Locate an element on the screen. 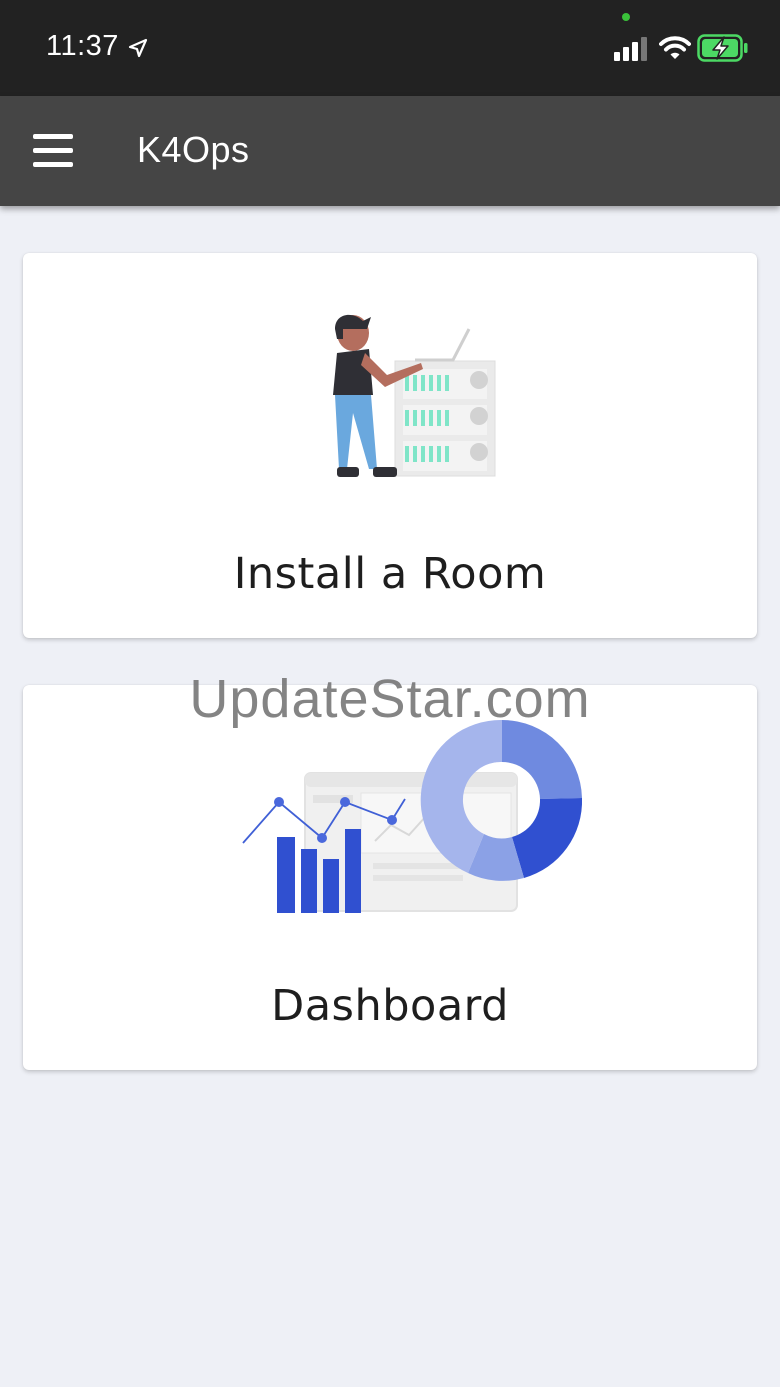  install-room-label: Install a Room is located at coordinates (390, 574).